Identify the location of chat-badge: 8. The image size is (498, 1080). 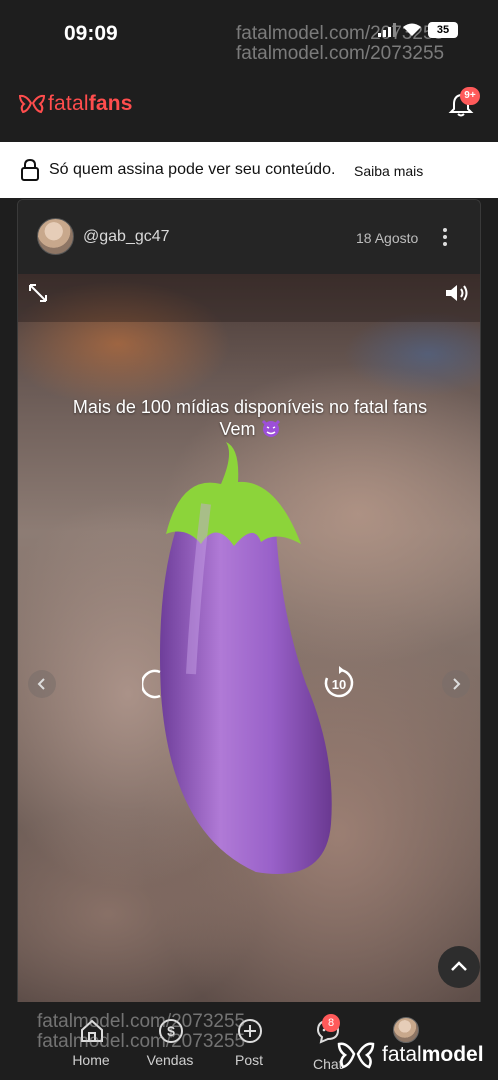
(331, 1023).